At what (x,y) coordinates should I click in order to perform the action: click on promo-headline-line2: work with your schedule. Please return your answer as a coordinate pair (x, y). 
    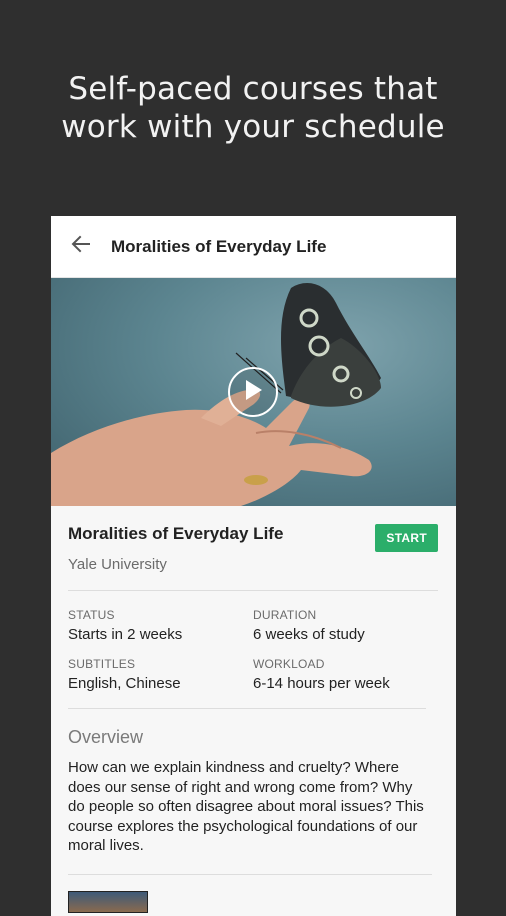
    Looking at the image, I should click on (253, 127).